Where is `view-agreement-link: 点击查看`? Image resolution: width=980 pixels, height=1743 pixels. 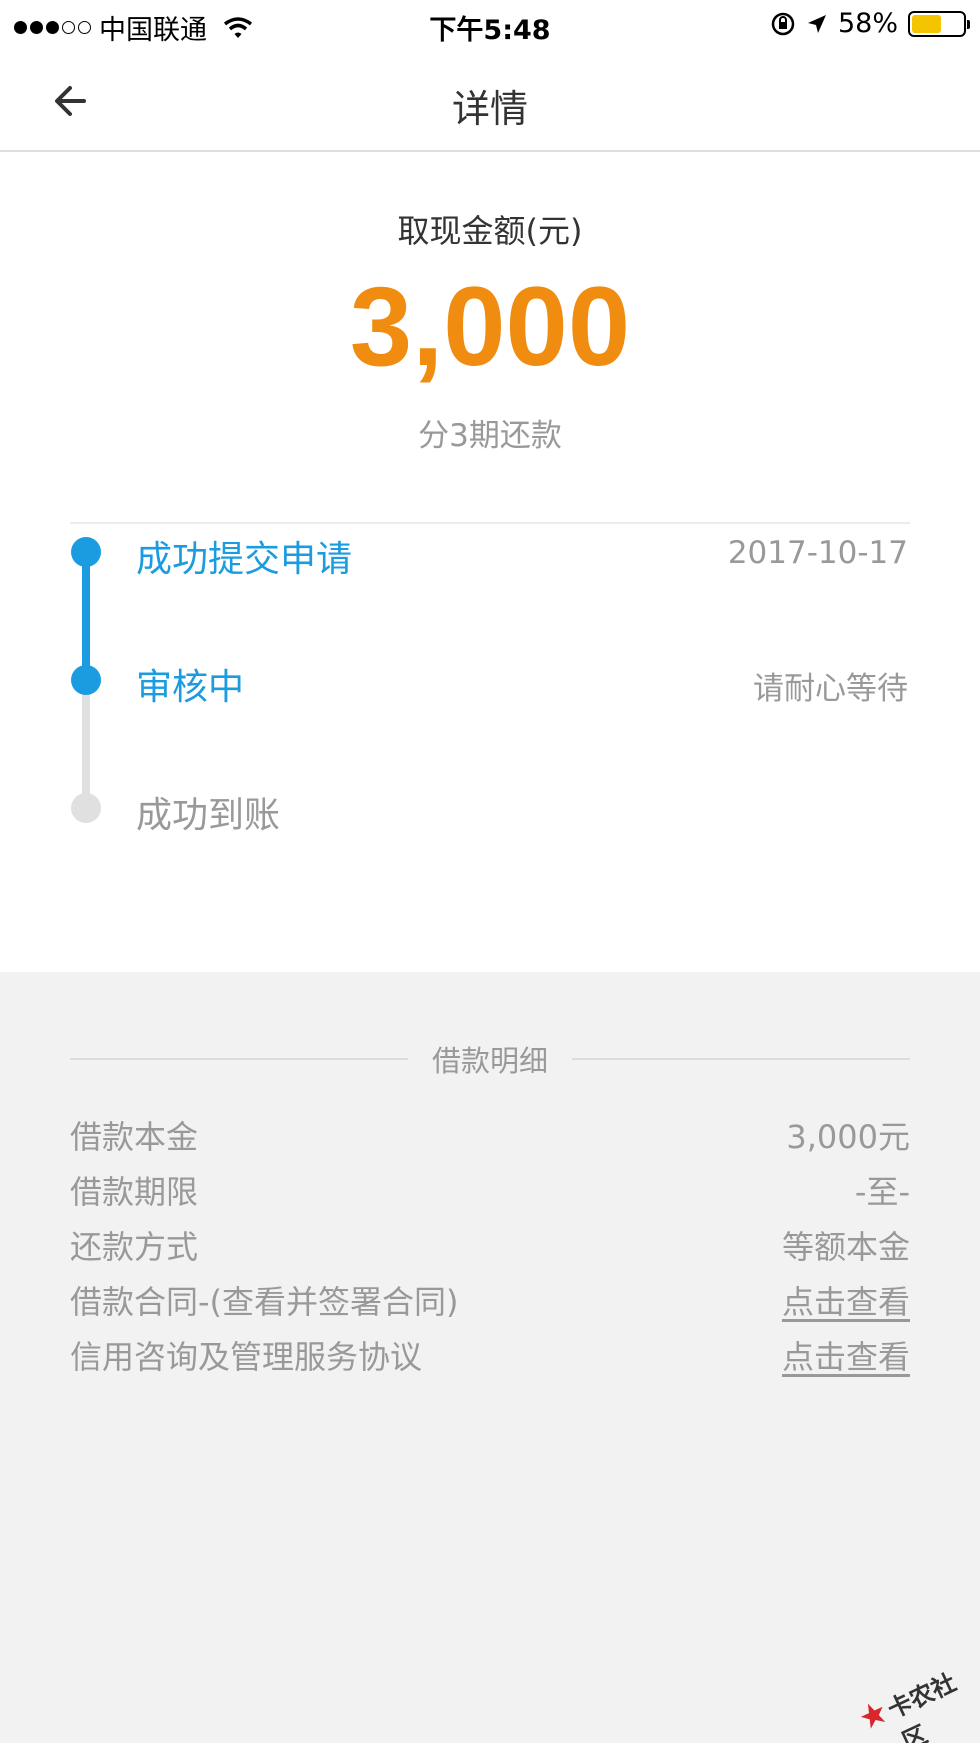
view-agreement-link: 点击查看 is located at coordinates (846, 1355).